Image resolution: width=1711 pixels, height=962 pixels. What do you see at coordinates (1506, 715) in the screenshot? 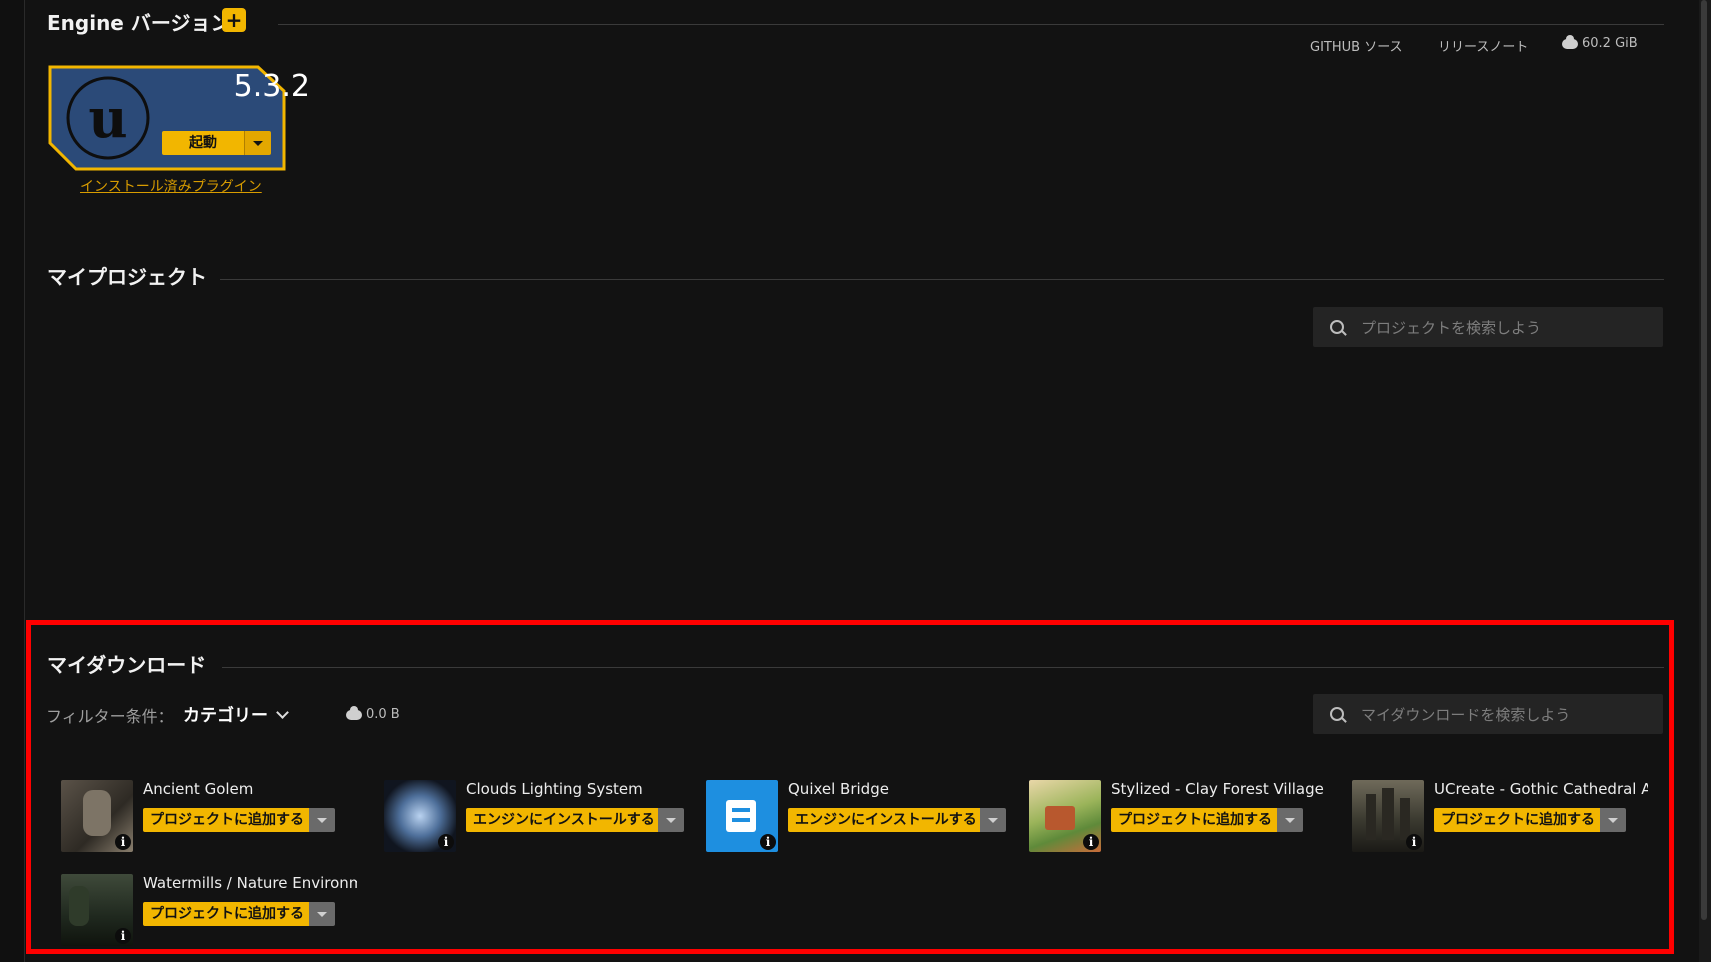
I see `download-search-input` at bounding box center [1506, 715].